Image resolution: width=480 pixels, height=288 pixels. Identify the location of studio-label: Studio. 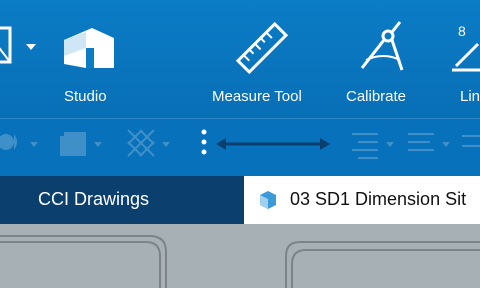
(85, 96).